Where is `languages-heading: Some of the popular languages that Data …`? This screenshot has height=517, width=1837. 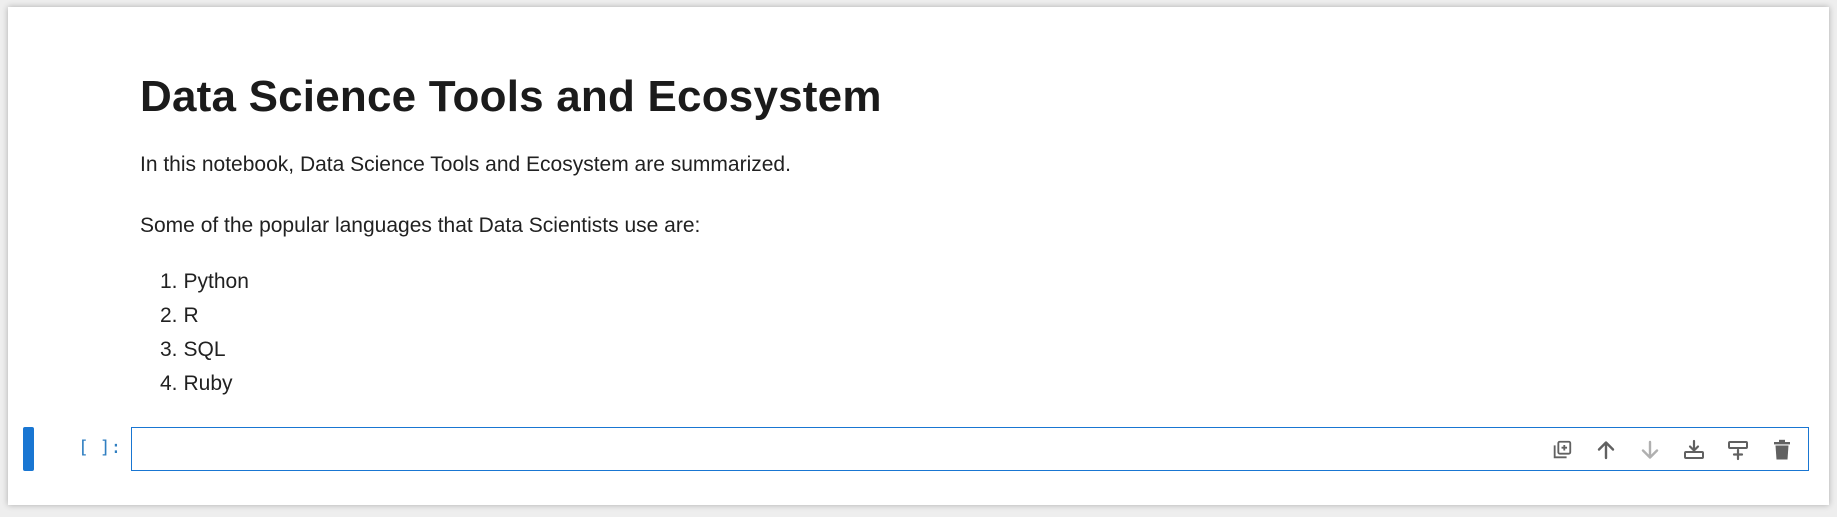
languages-heading: Some of the popular languages that Data … is located at coordinates (420, 225).